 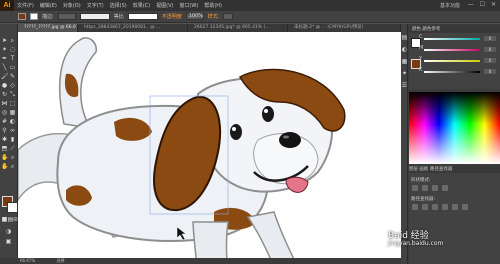 What do you see at coordinates (435, 188) in the screenshot?
I see `intersect-icon` at bounding box center [435, 188].